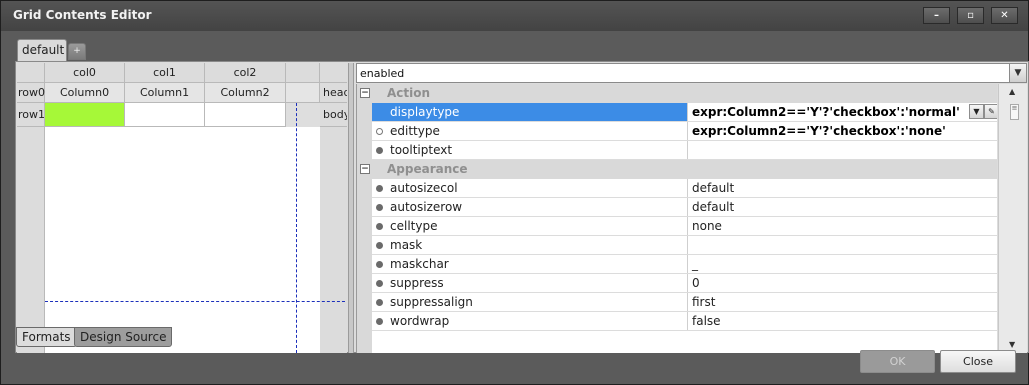  I want to click on column-header-col2: col2, so click(245, 73).